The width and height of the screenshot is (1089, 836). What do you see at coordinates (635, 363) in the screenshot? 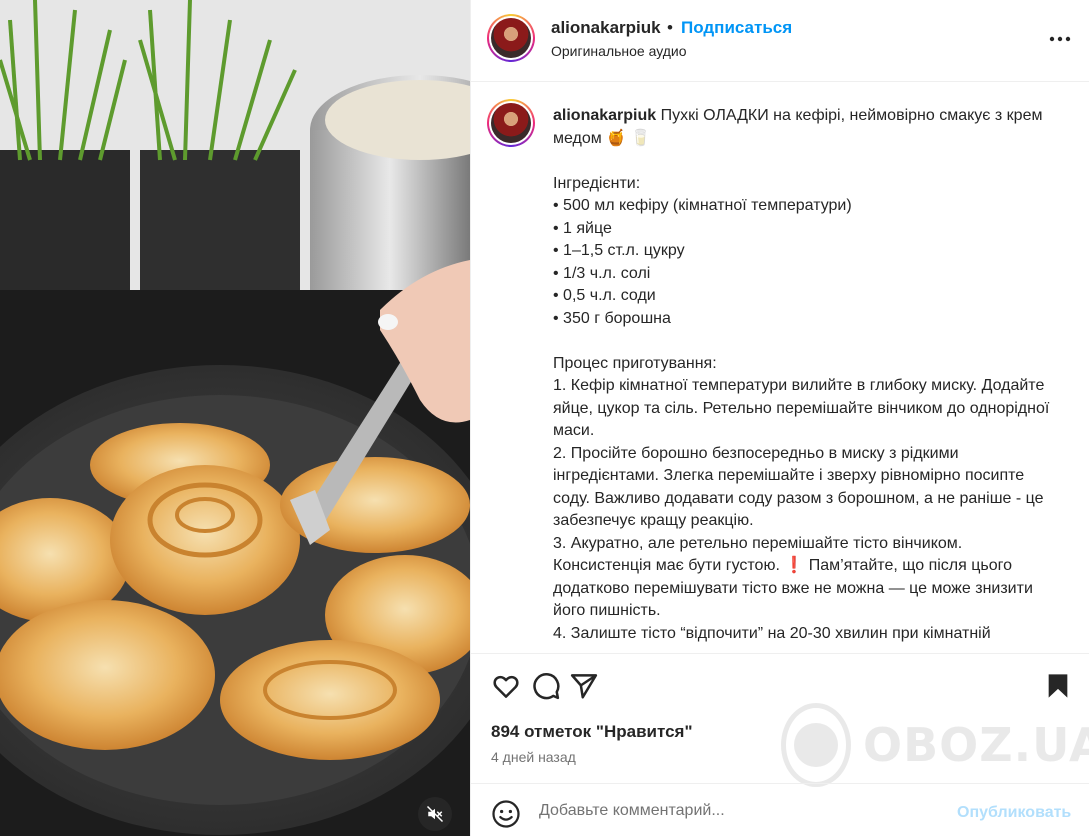
I see `caption-line: Процес приготування:` at bounding box center [635, 363].